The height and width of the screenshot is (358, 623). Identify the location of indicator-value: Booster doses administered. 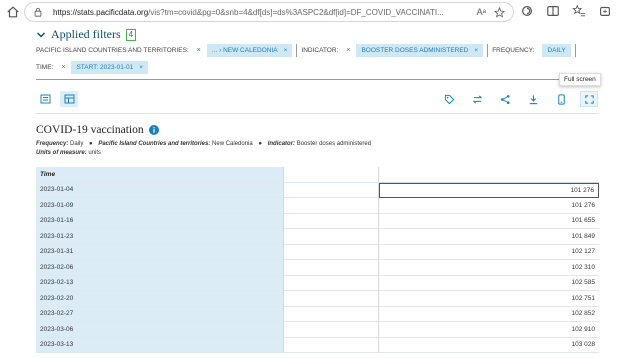
(334, 144).